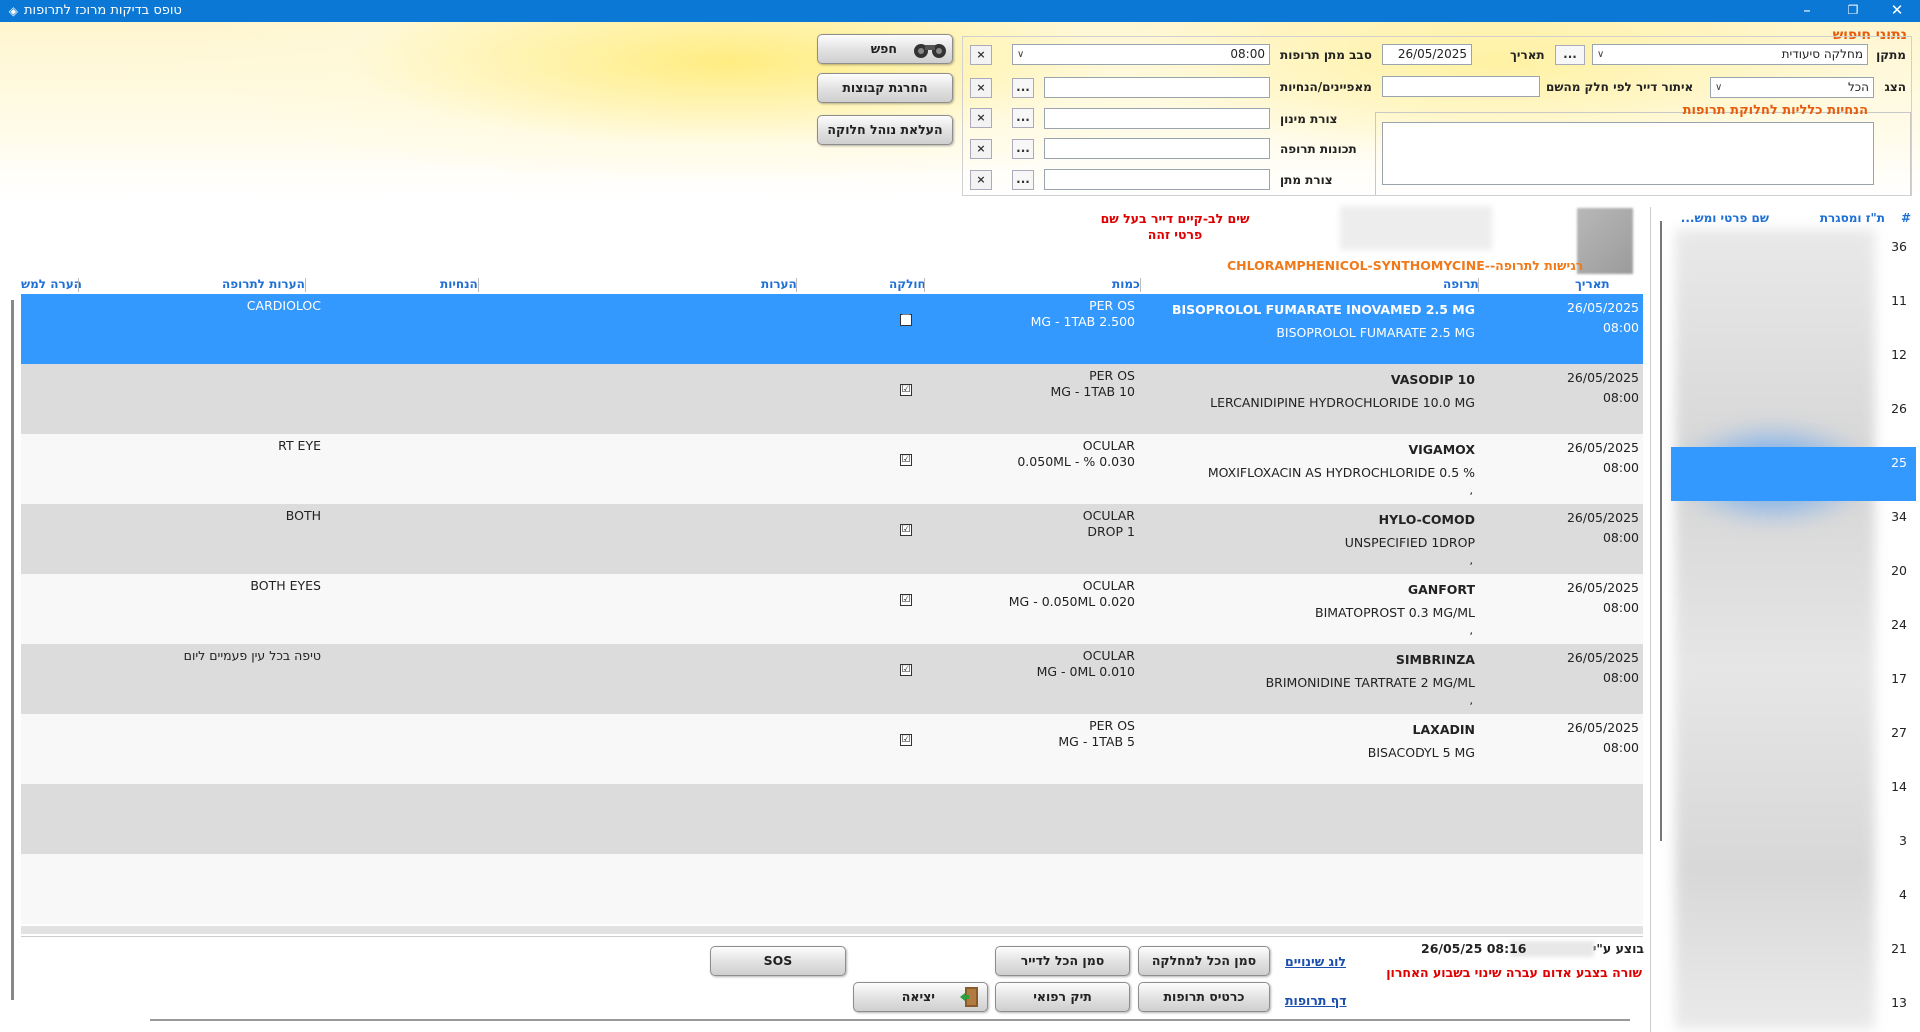 This screenshot has width=1920, height=1032. Describe the element at coordinates (1395, 601) in the screenshot. I see `row-drug: GANFORT BIMATOPROST 0.3 MG/ML` at that location.